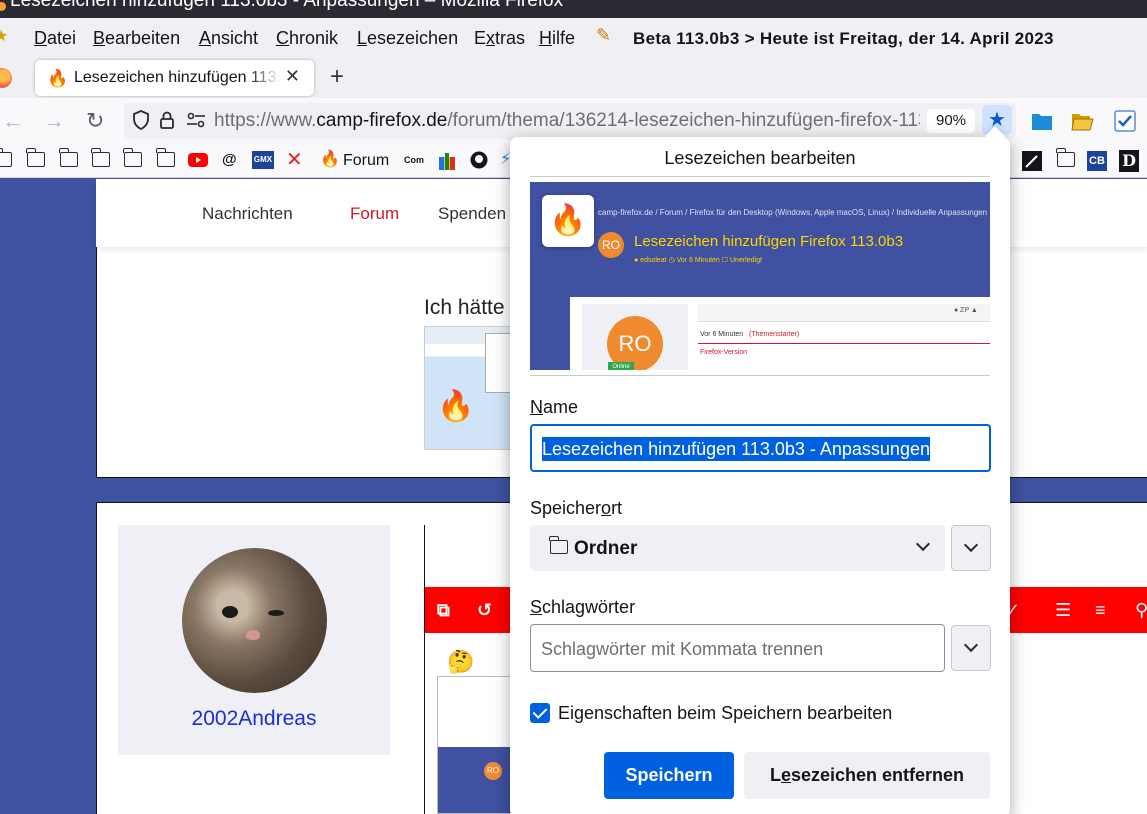 This screenshot has height=814, width=1147. Describe the element at coordinates (844, 343) in the screenshot. I see `preview-divider` at that location.